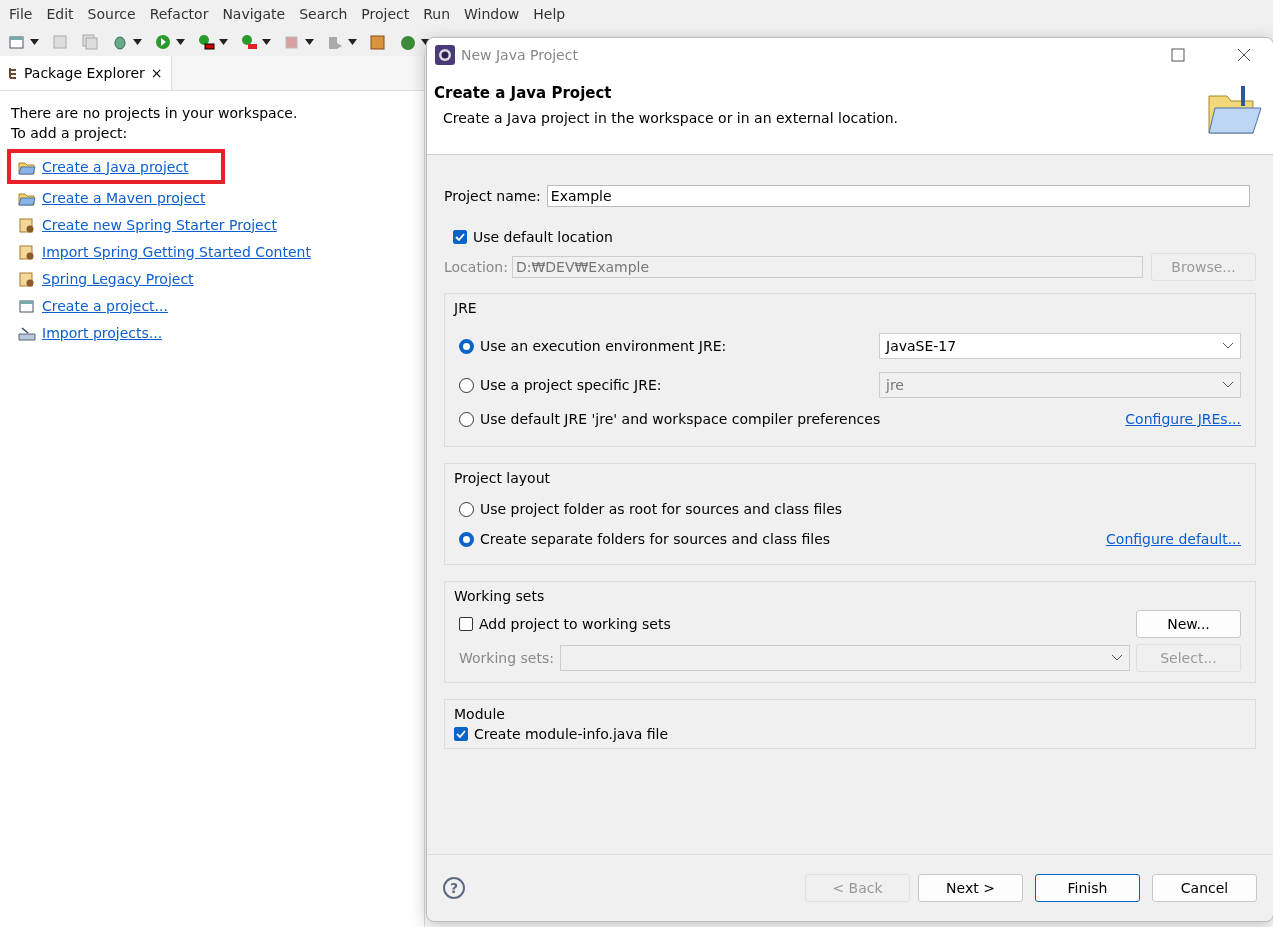  Describe the element at coordinates (60, 42) in the screenshot. I see `save-icon` at that location.